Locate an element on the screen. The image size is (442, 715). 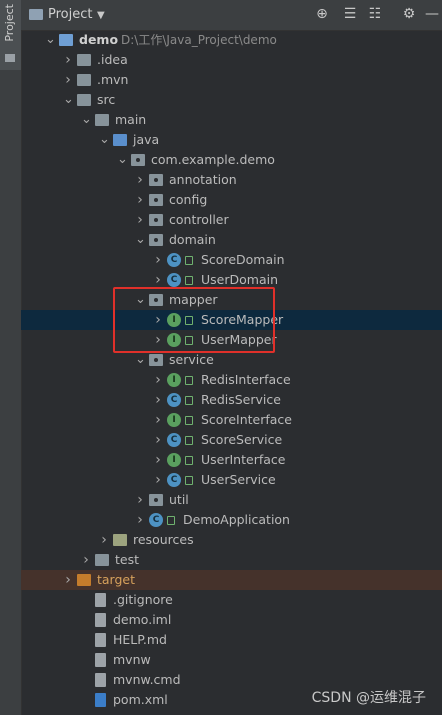
hide-icon: — is located at coordinates (432, 14).